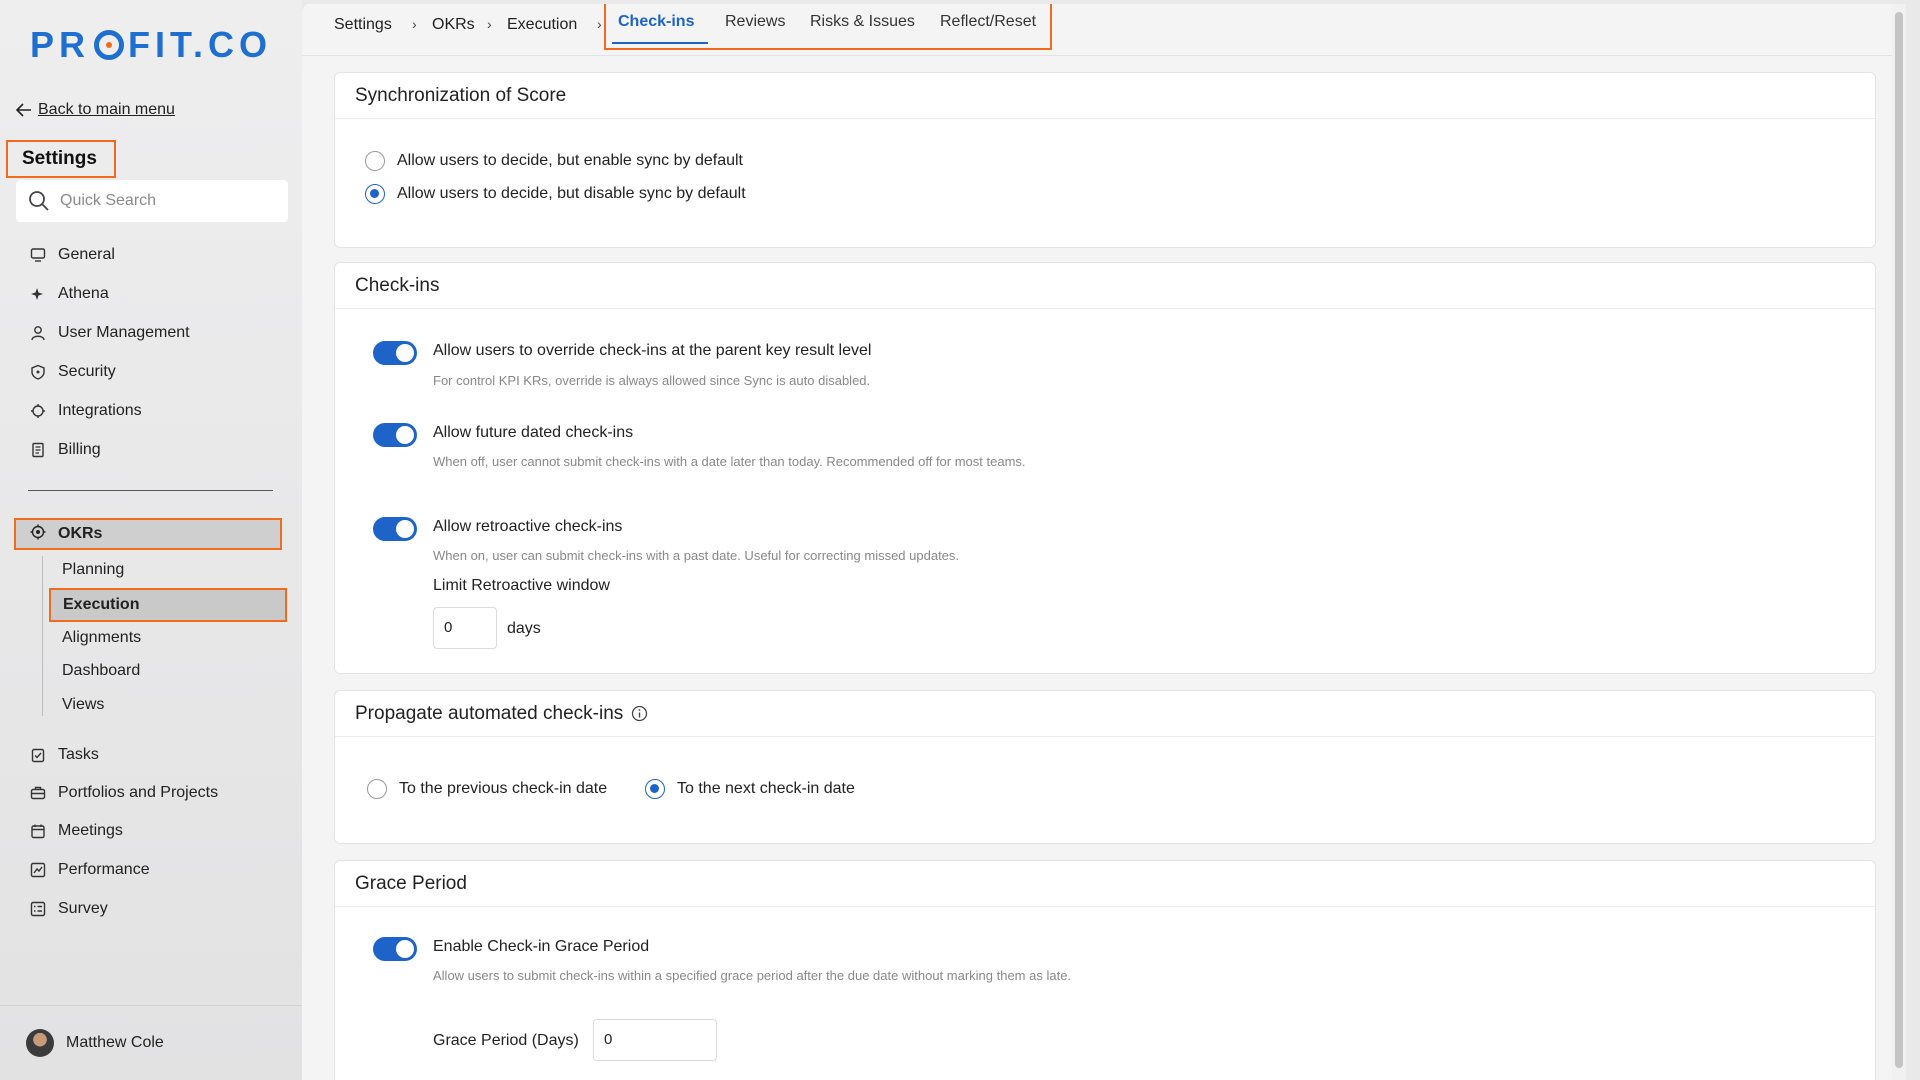  What do you see at coordinates (83, 705) in the screenshot?
I see `sidebar-subitem-views: Views` at bounding box center [83, 705].